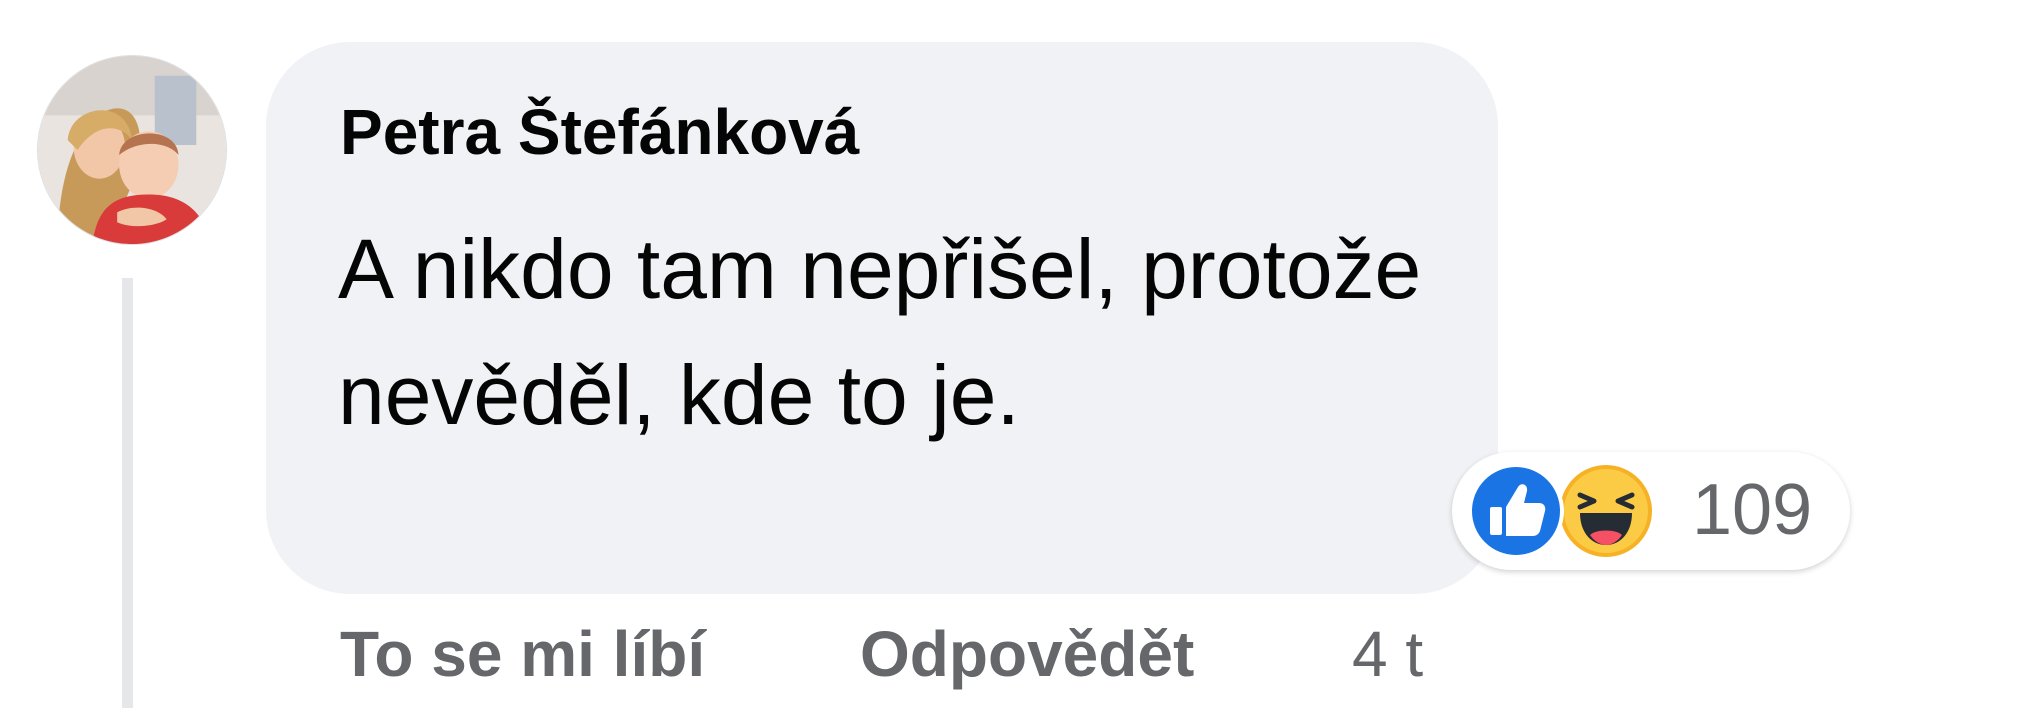 This screenshot has height=708, width=2040. I want to click on avatar, so click(132, 150).